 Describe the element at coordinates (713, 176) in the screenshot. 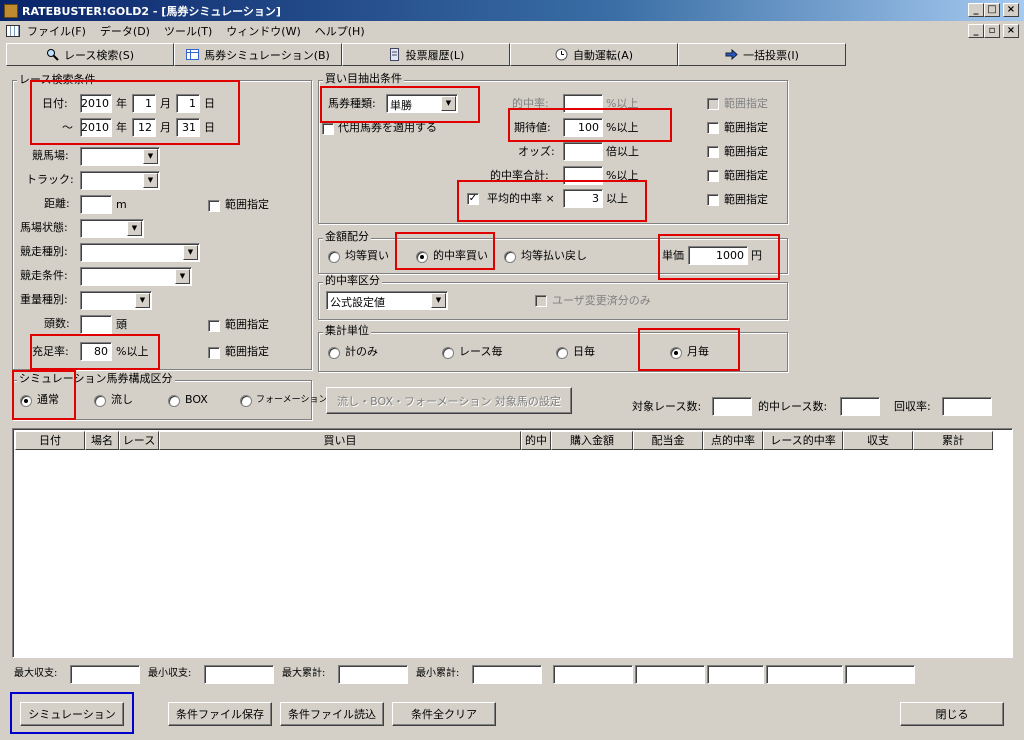

I see `hit-total-range-checkbox` at that location.